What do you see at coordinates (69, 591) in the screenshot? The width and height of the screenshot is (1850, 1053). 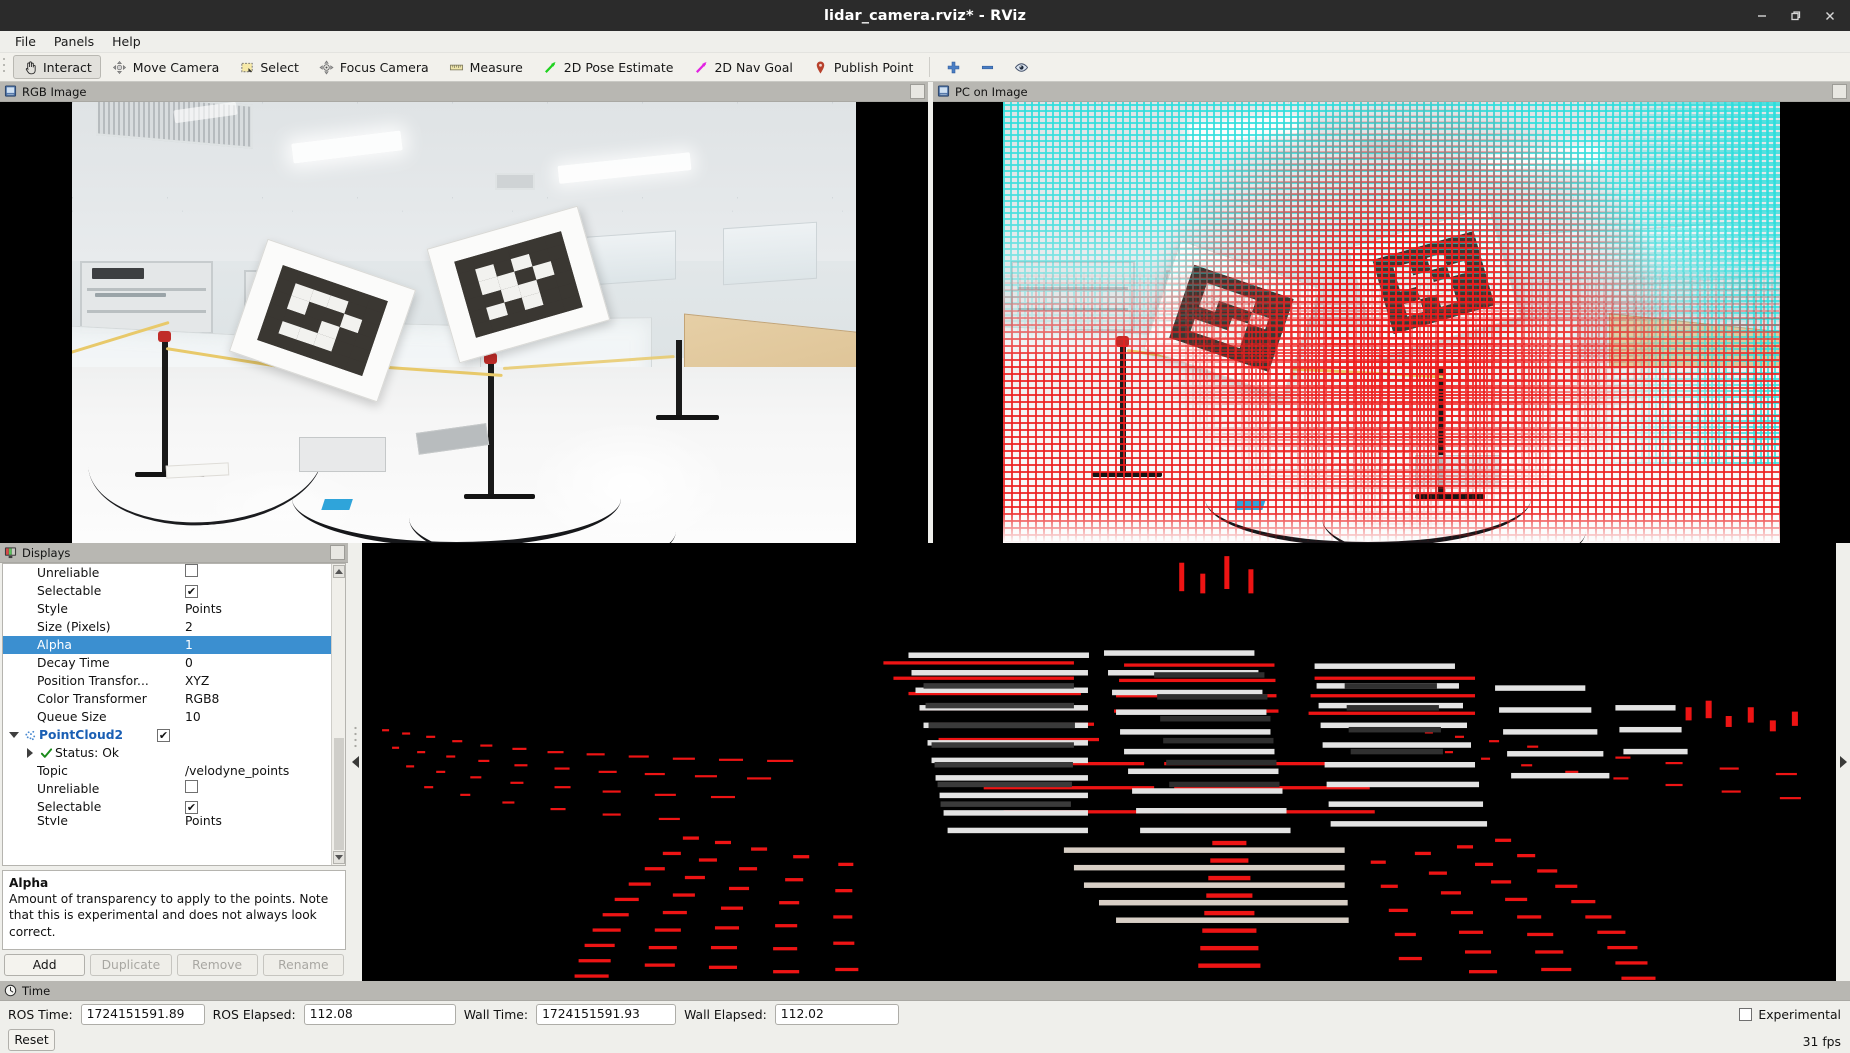 I see `property-name: Selectable` at bounding box center [69, 591].